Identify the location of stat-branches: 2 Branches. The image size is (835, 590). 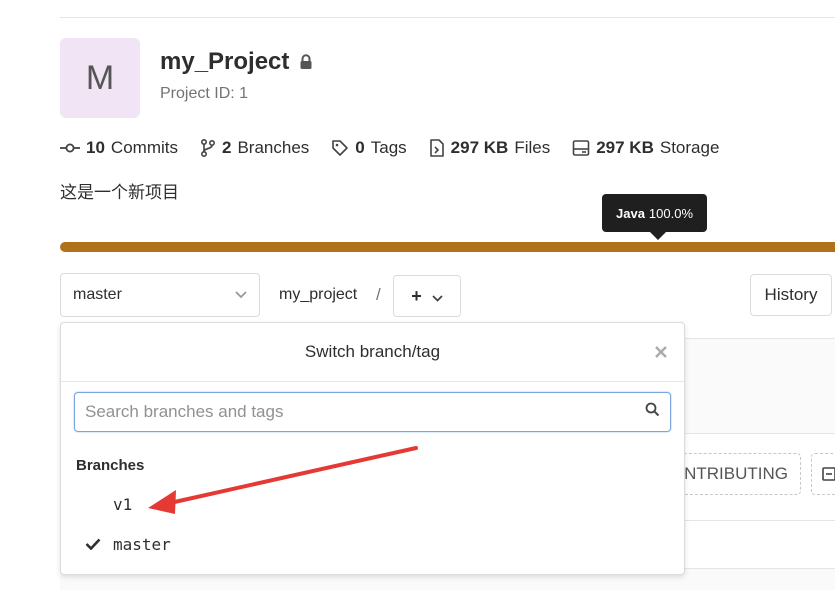
(254, 148).